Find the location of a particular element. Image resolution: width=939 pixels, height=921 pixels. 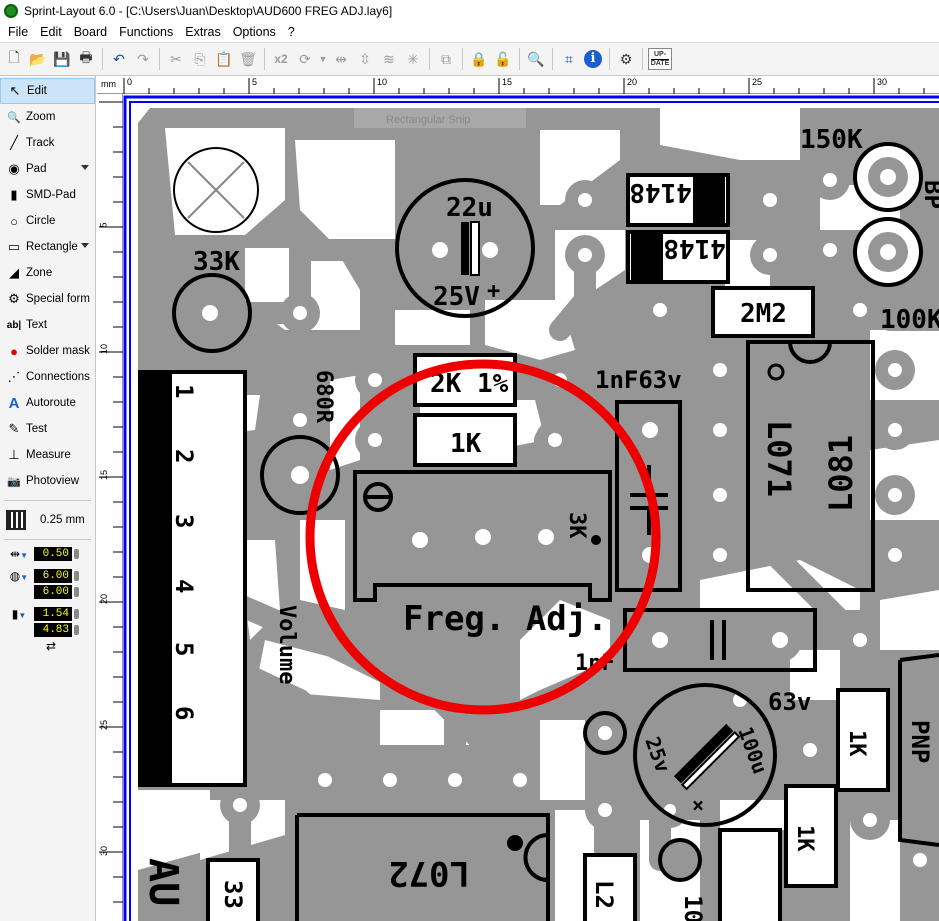

tool-text: ab| Text is located at coordinates (47, 325).